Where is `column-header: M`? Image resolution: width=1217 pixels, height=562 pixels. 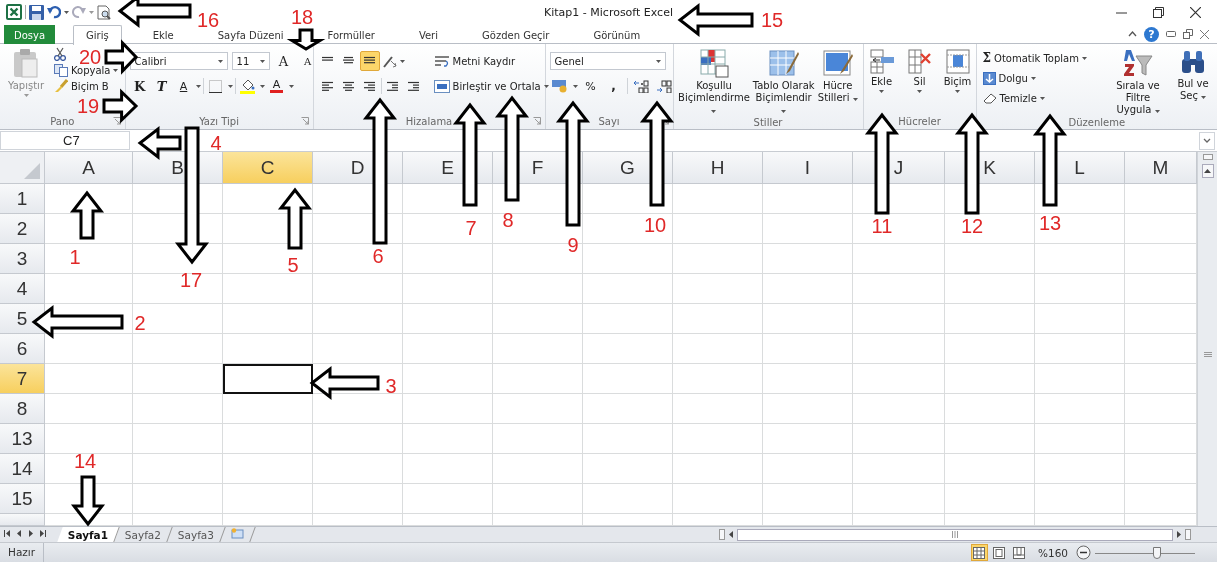 column-header: M is located at coordinates (1161, 168).